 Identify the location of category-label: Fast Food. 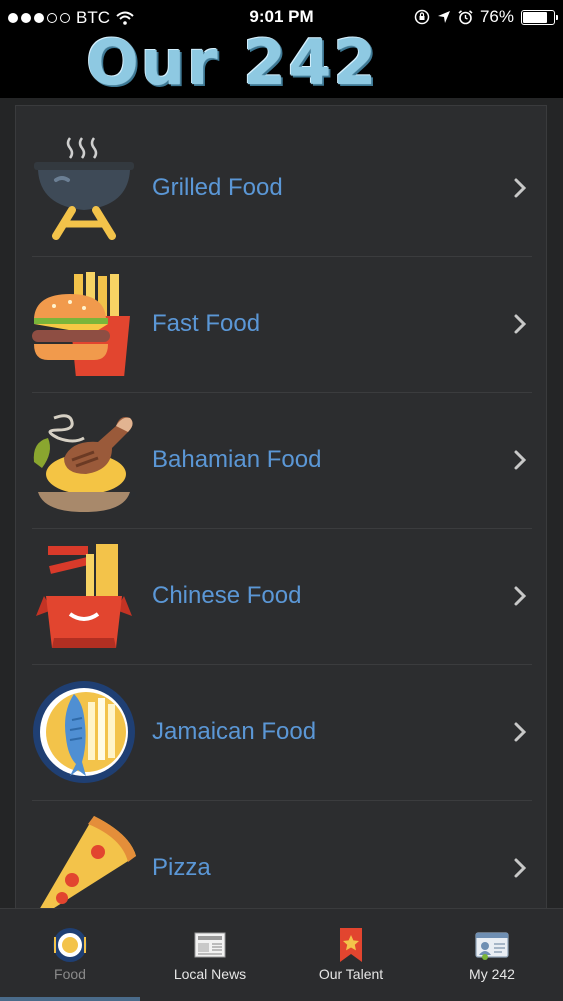
(206, 323).